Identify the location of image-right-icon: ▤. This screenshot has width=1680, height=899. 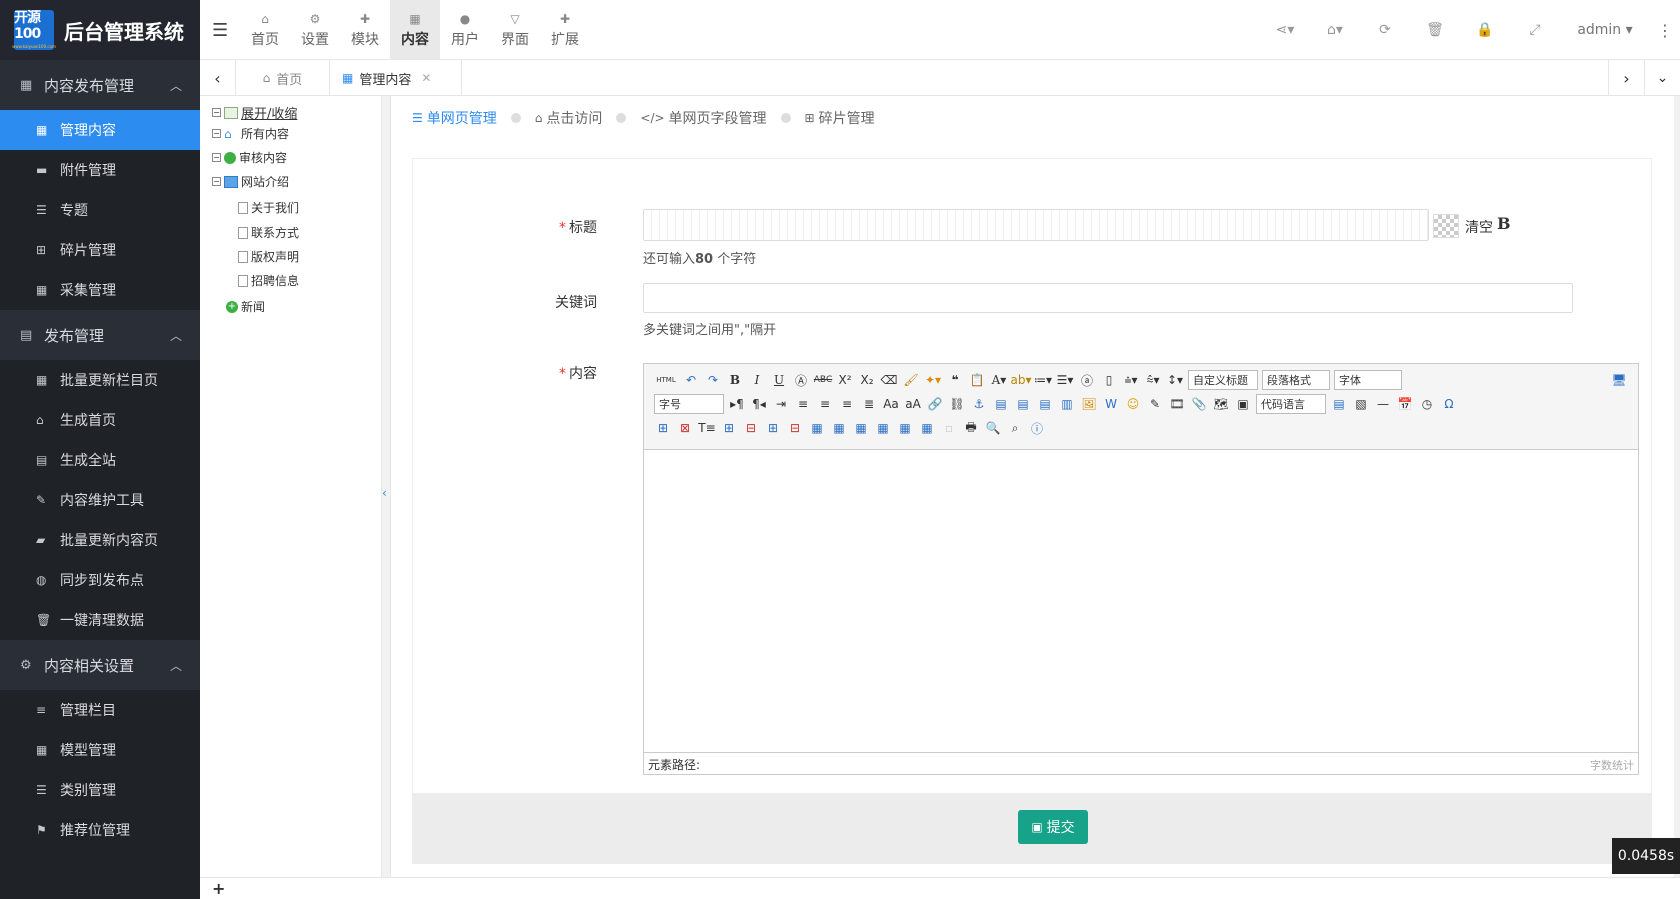
(1045, 404).